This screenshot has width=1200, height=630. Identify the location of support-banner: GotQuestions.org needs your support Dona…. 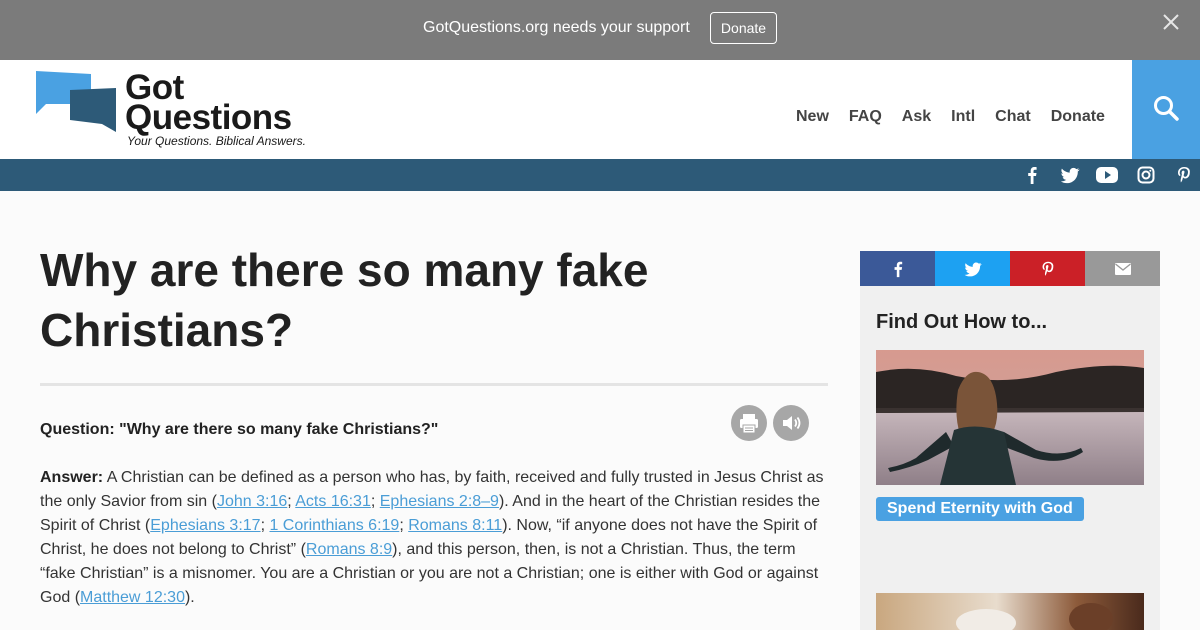
(600, 30).